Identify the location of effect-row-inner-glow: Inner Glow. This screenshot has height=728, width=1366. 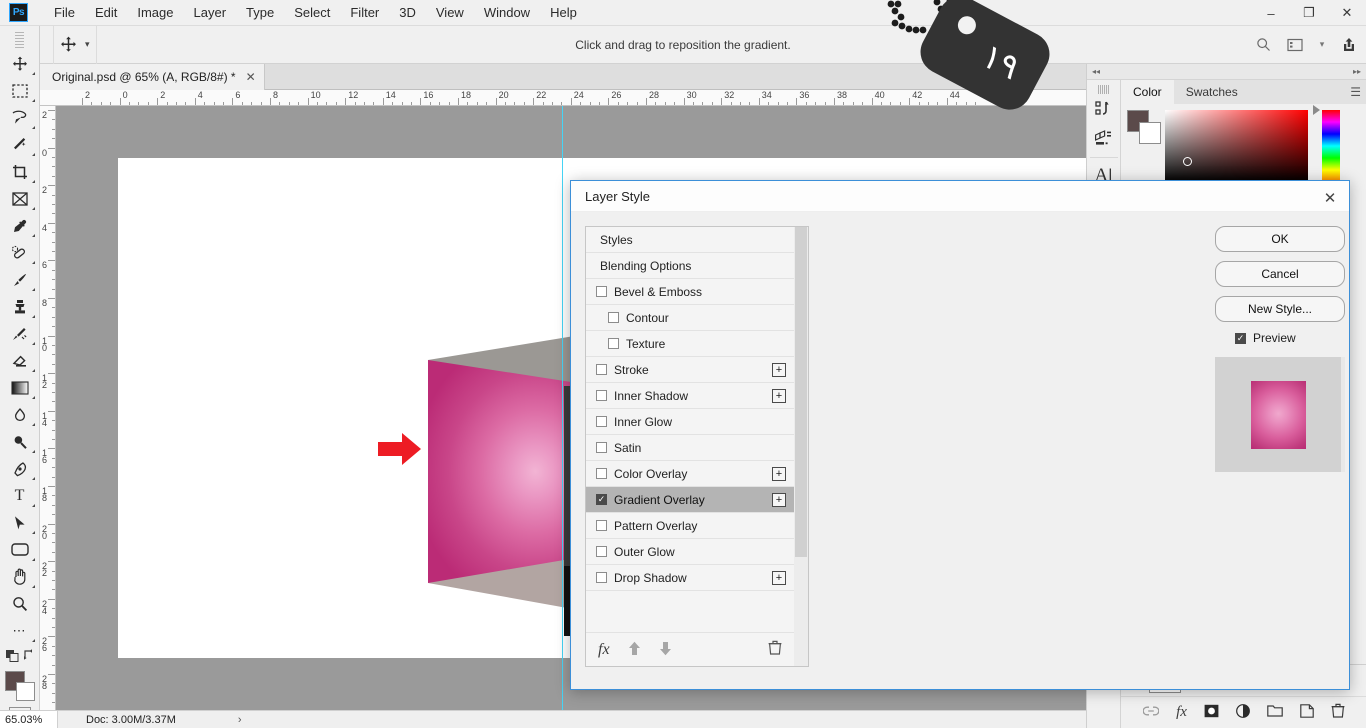
(690, 422).